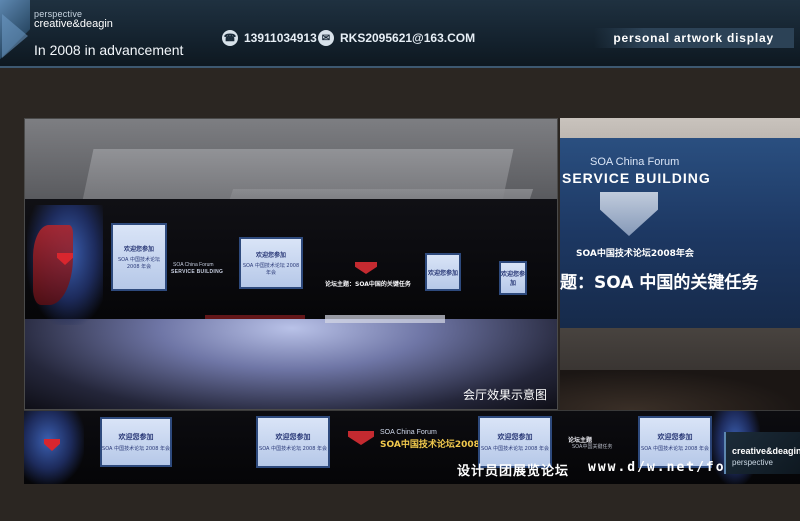 This screenshot has height=521, width=800. I want to click on phone-contact: ☎ 13911034913, so click(269, 38).